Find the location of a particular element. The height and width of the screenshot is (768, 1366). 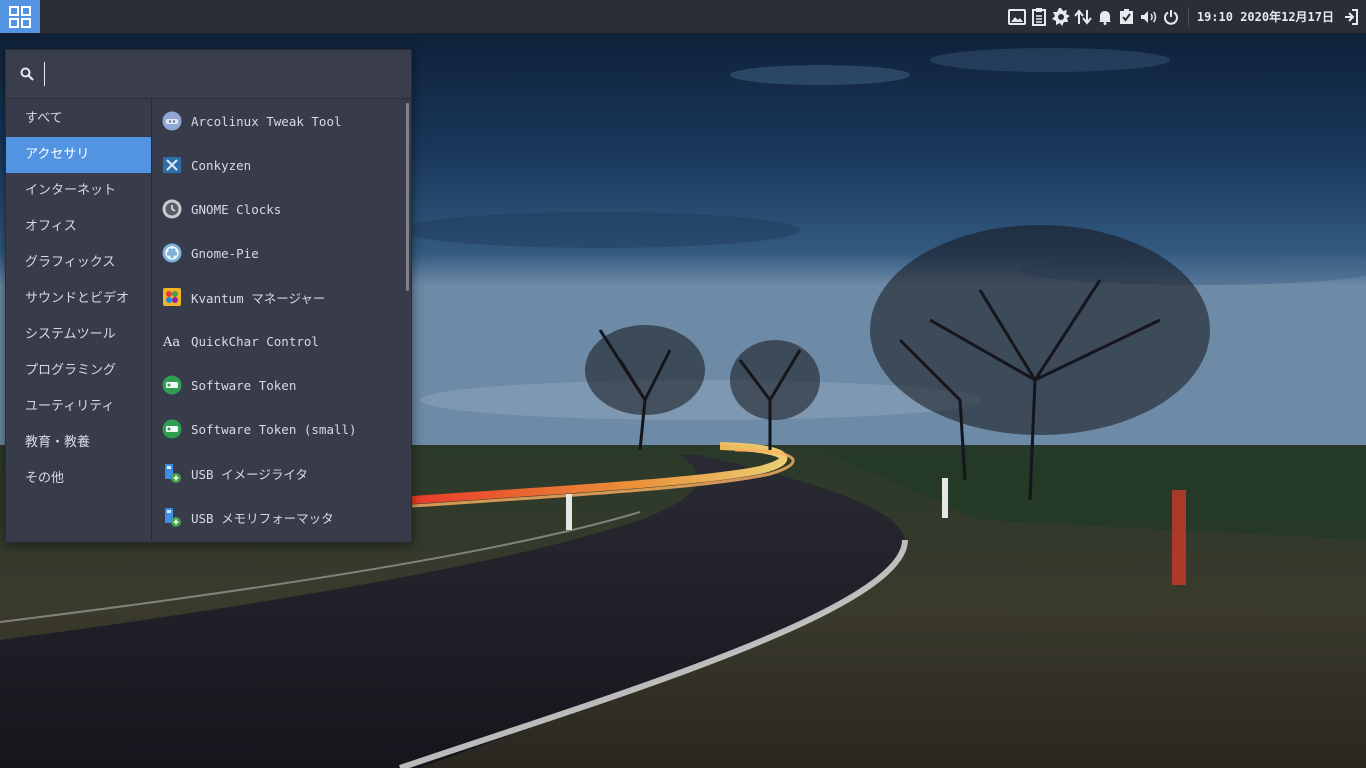

app-item-arcolinux-tweak-tool: Arcolinux Tweak Tool is located at coordinates (281, 121).